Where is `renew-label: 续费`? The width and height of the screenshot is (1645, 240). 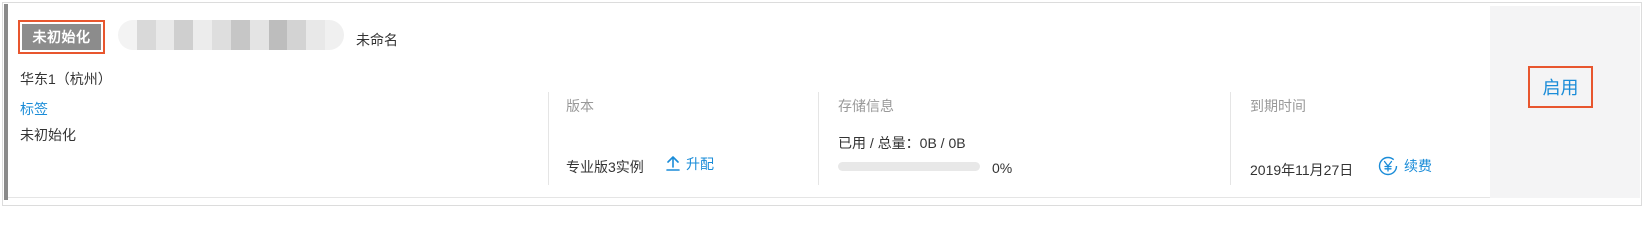 renew-label: 续费 is located at coordinates (1418, 166).